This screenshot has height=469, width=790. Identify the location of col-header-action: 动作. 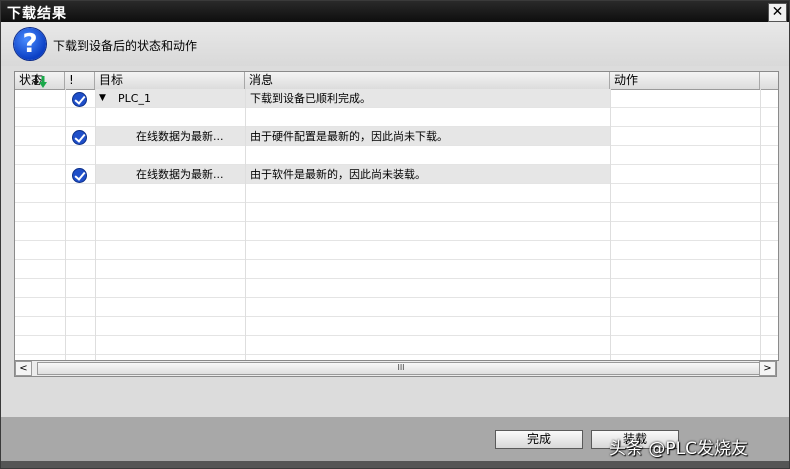
(685, 80).